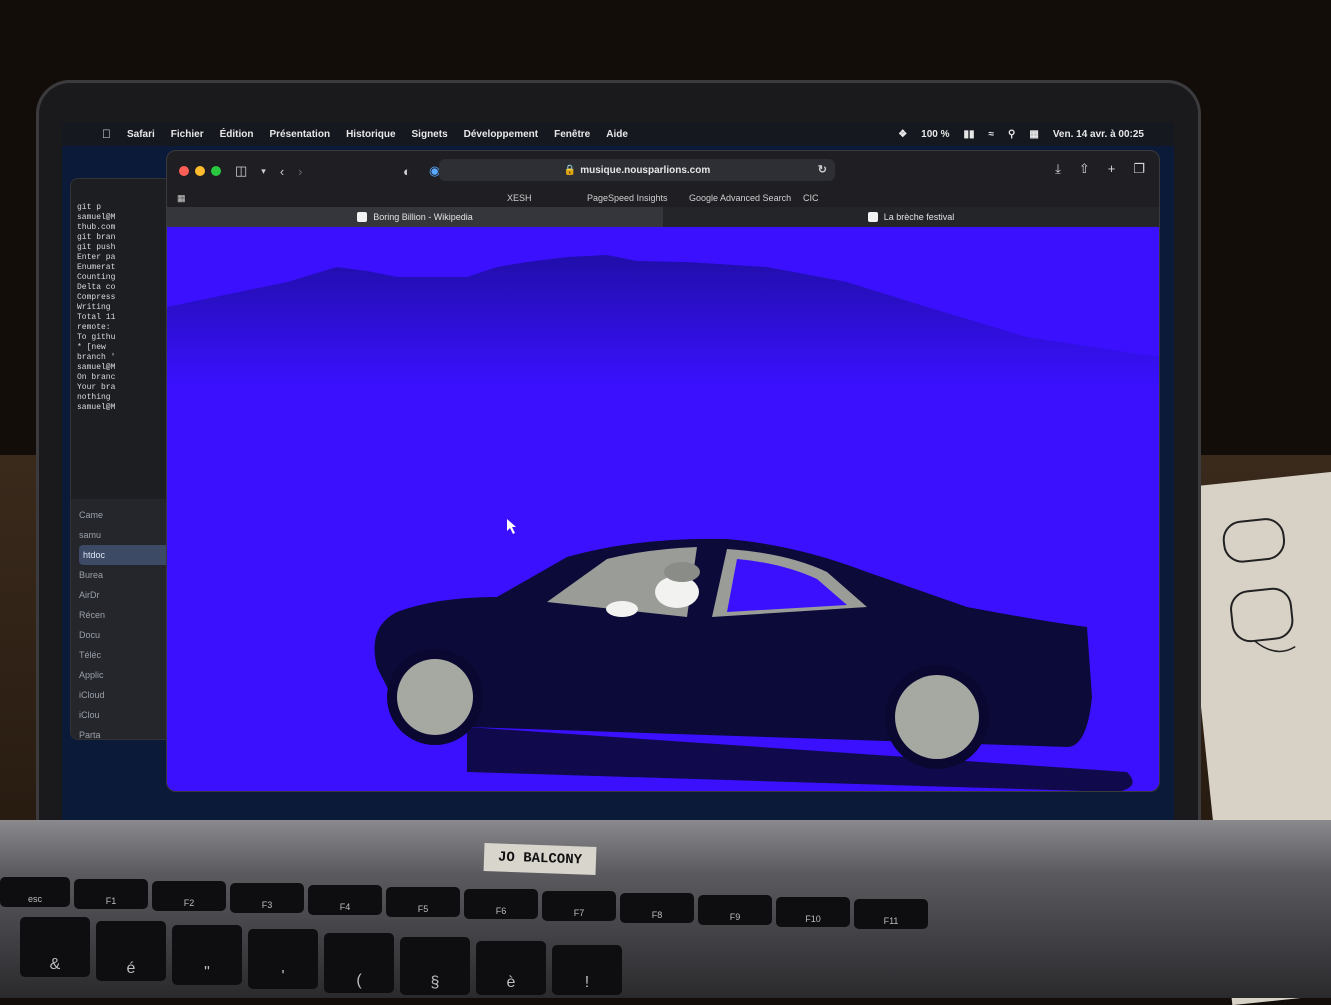 Image resolution: width=1331 pixels, height=1005 pixels. Describe the element at coordinates (184, 171) in the screenshot. I see `close-window-button` at that location.